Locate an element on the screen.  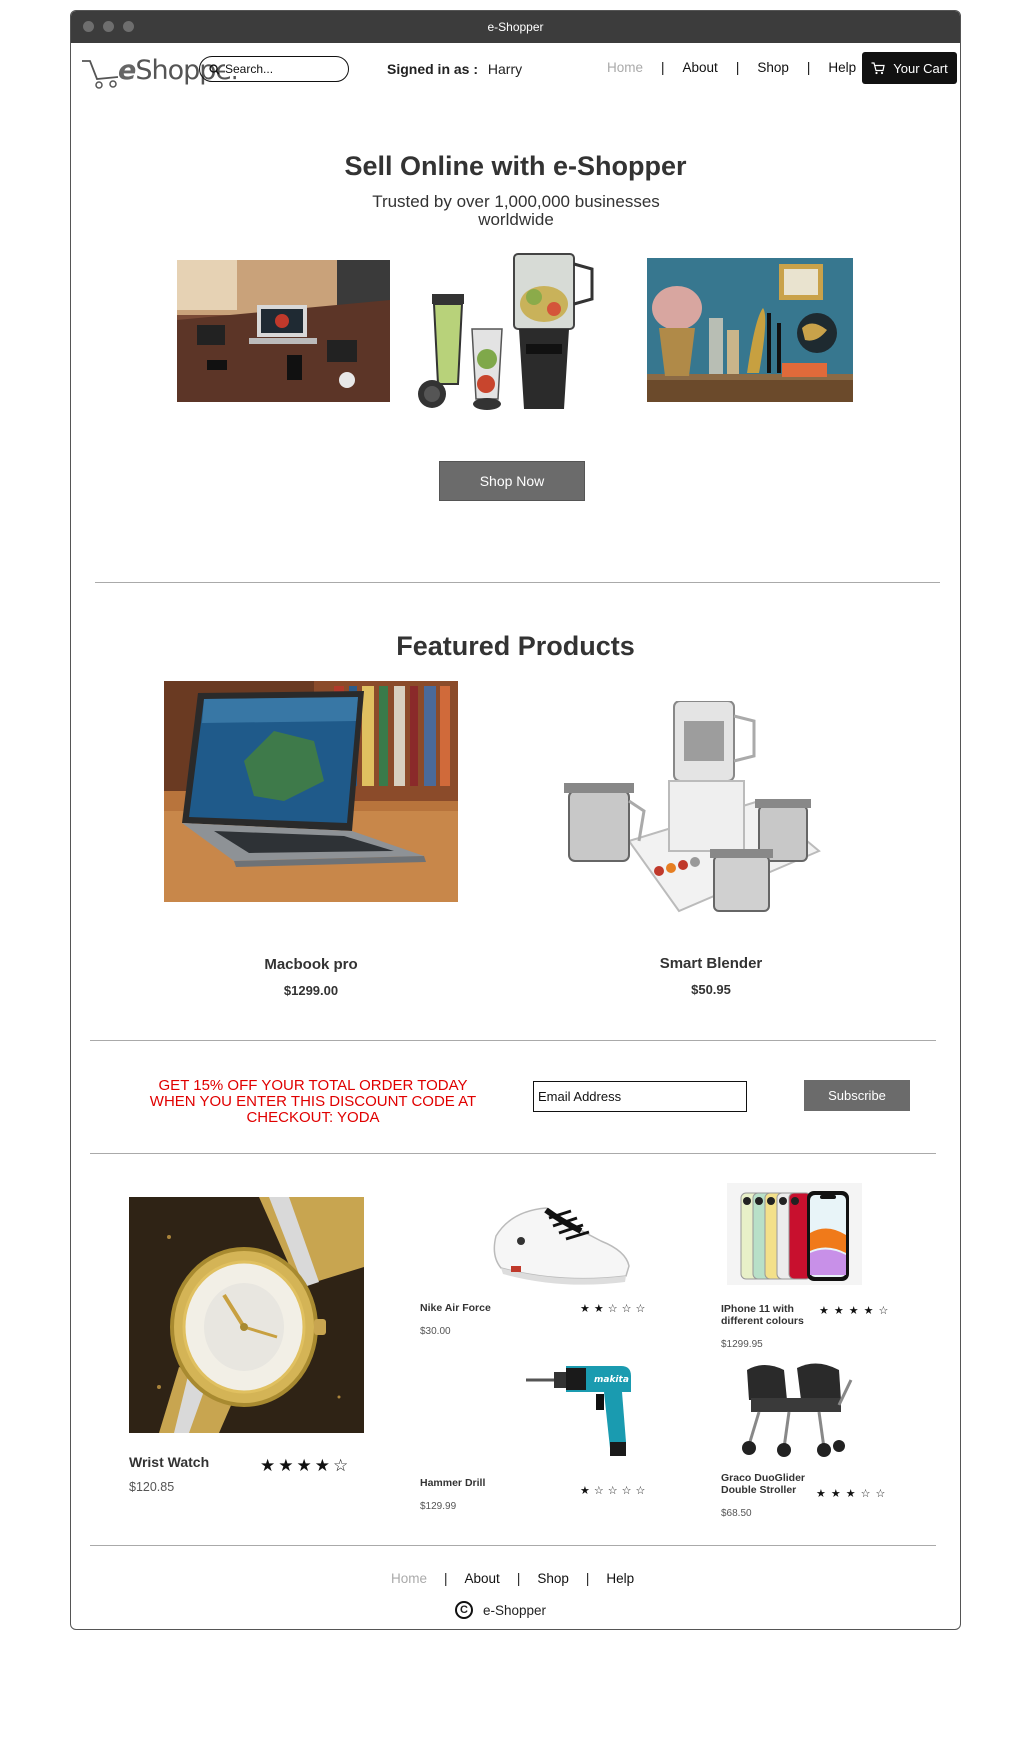
footer-links: Home | About | Shop | Help is located at coordinates (512, 1578).